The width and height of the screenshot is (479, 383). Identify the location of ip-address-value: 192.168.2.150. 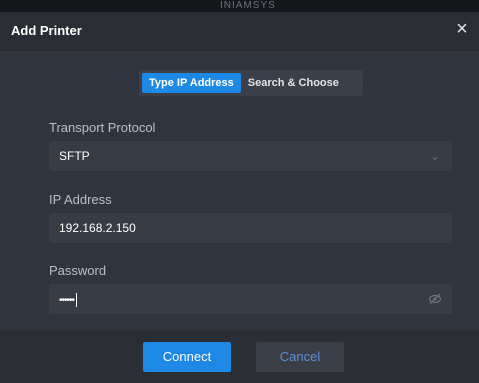
(97, 228).